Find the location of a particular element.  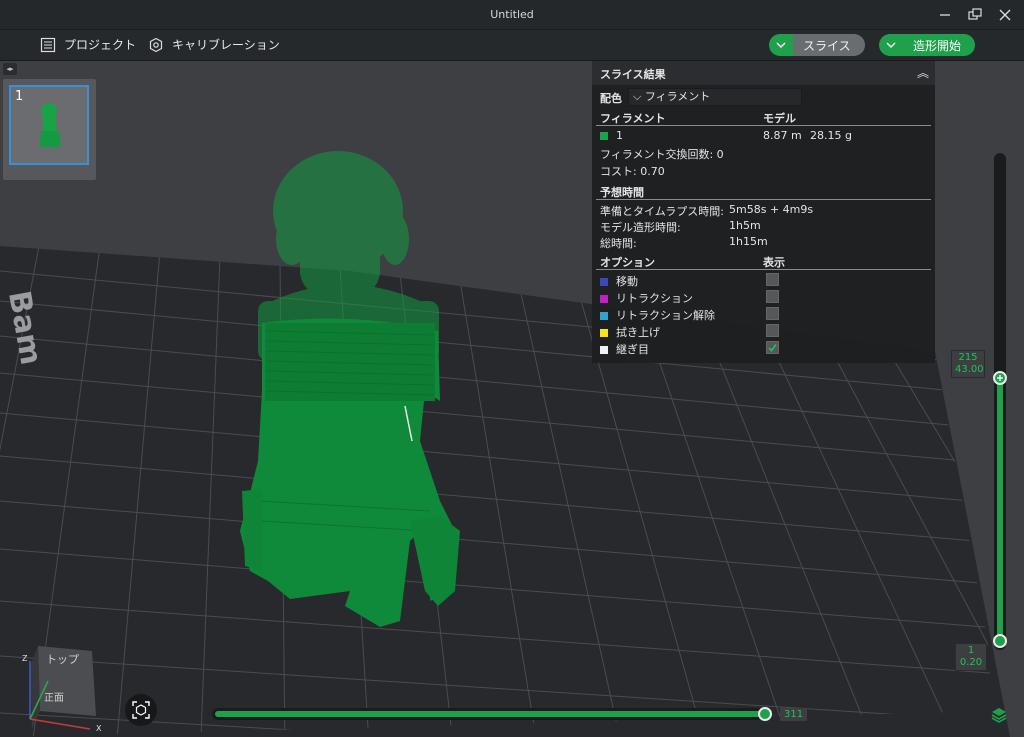

project-menu: プロジェクト is located at coordinates (88, 44).